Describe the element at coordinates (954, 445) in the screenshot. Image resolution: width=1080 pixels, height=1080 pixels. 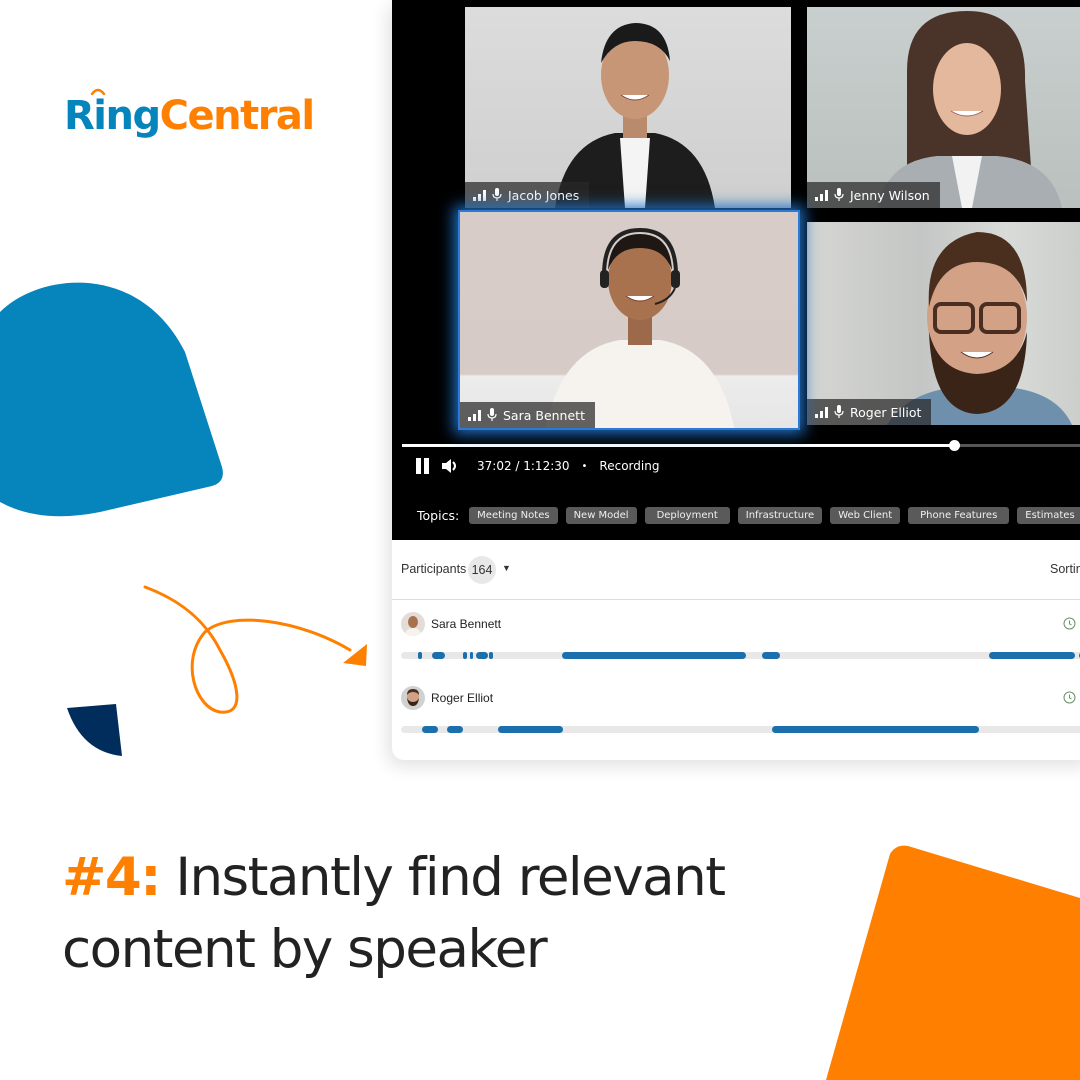
I see `scrubber-handle` at that location.